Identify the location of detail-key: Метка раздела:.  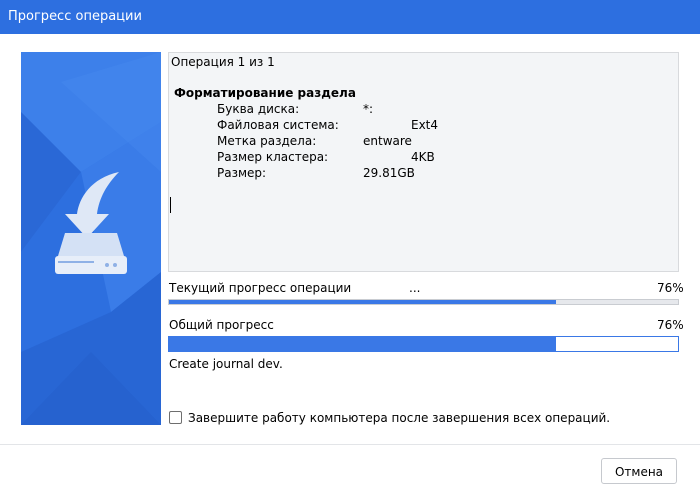
(267, 141).